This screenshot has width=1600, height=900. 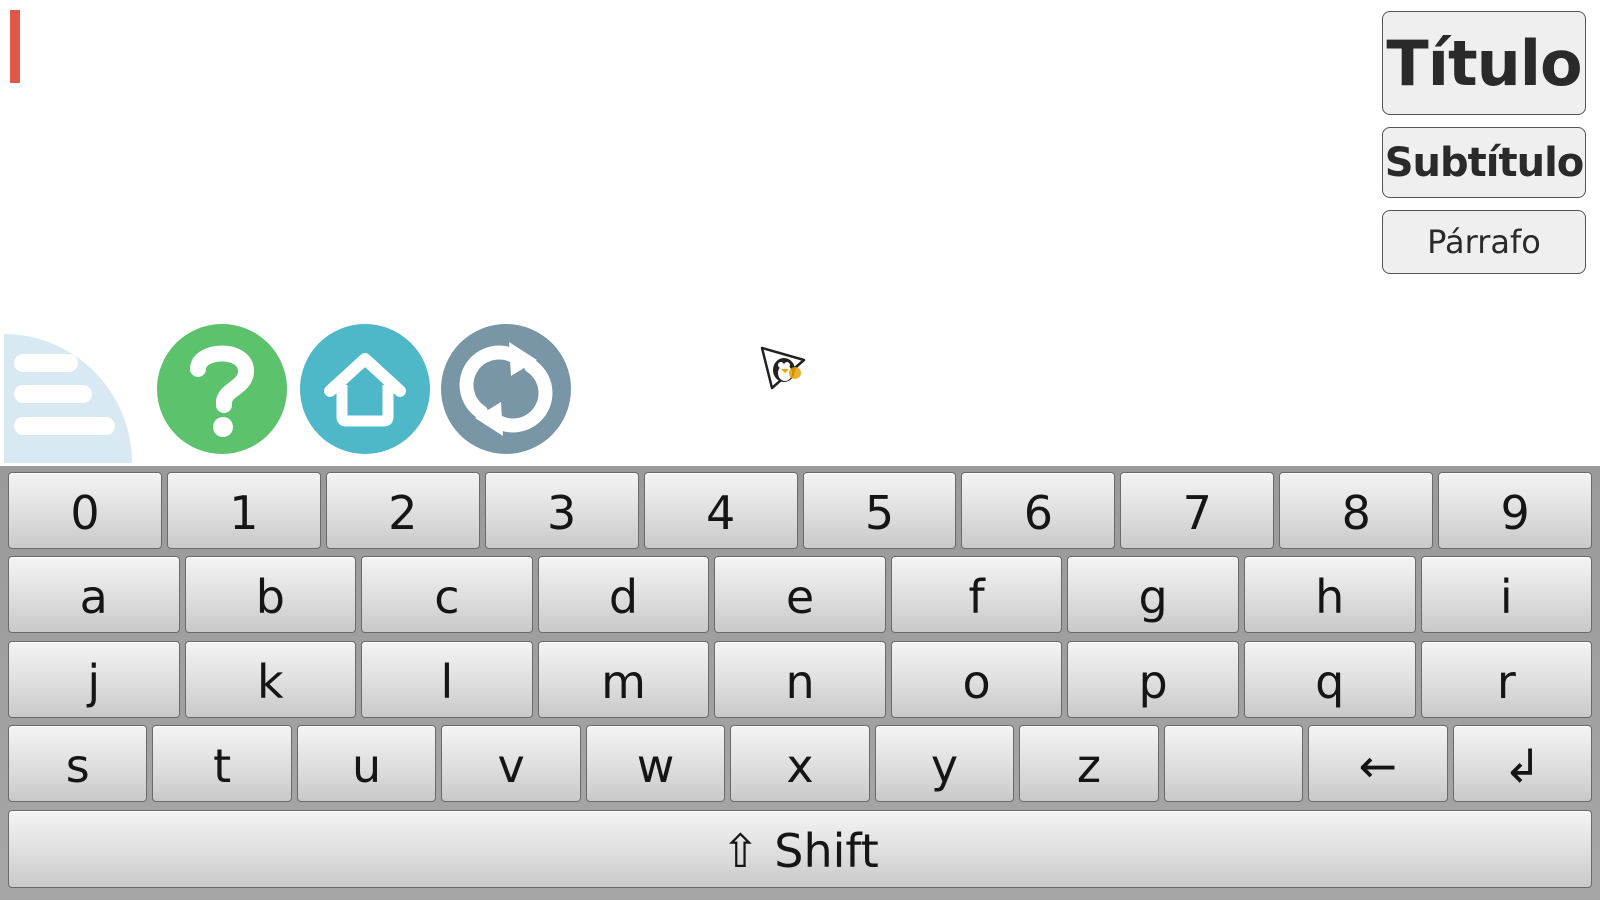 What do you see at coordinates (623, 594) in the screenshot?
I see `key-d: d` at bounding box center [623, 594].